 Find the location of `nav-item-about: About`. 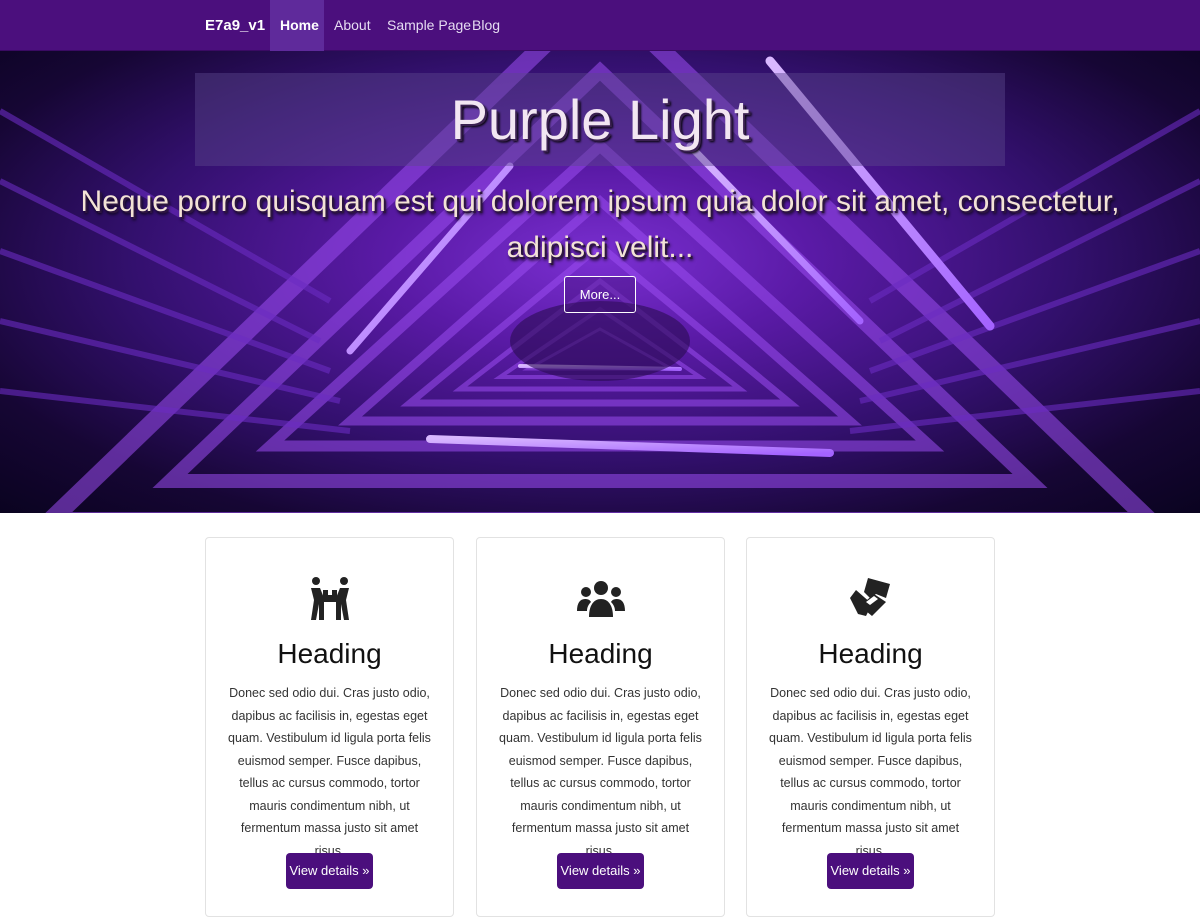

nav-item-about: About is located at coordinates (352, 25).